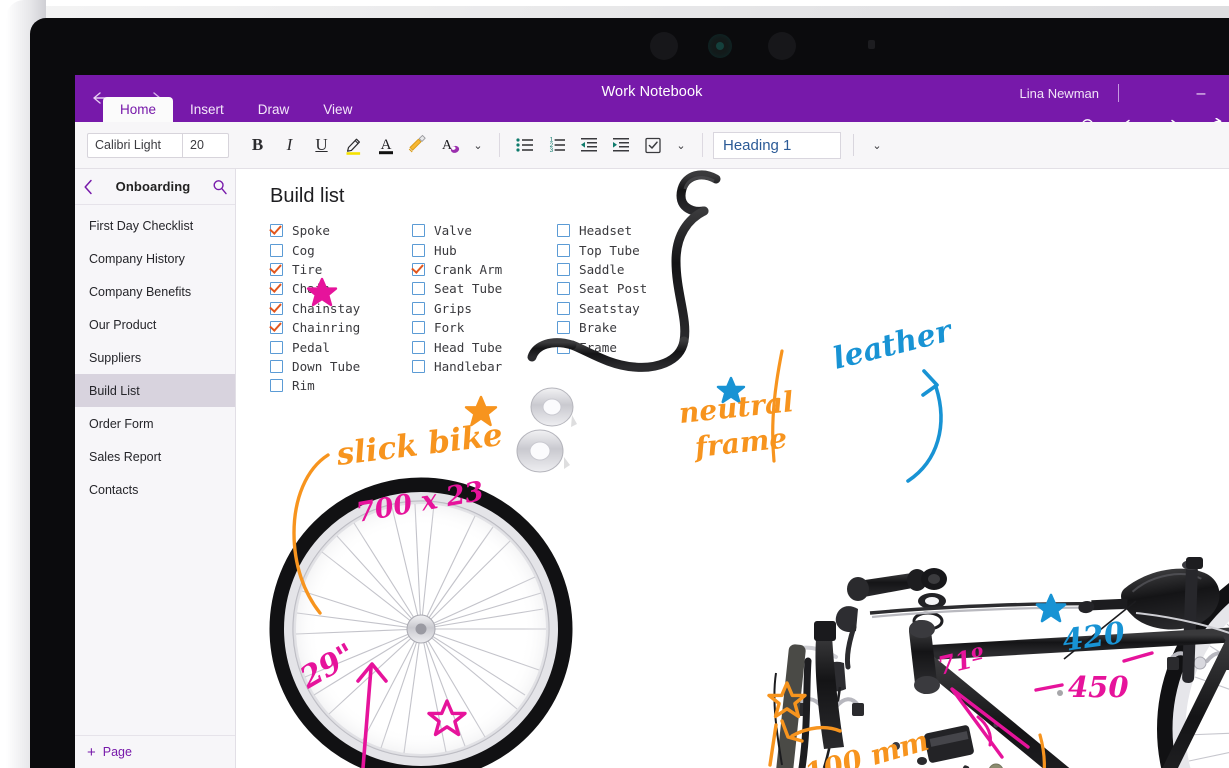 This screenshot has width=1229, height=768. What do you see at coordinates (664, 46) in the screenshot?
I see `proximity-sensor-icon` at bounding box center [664, 46].